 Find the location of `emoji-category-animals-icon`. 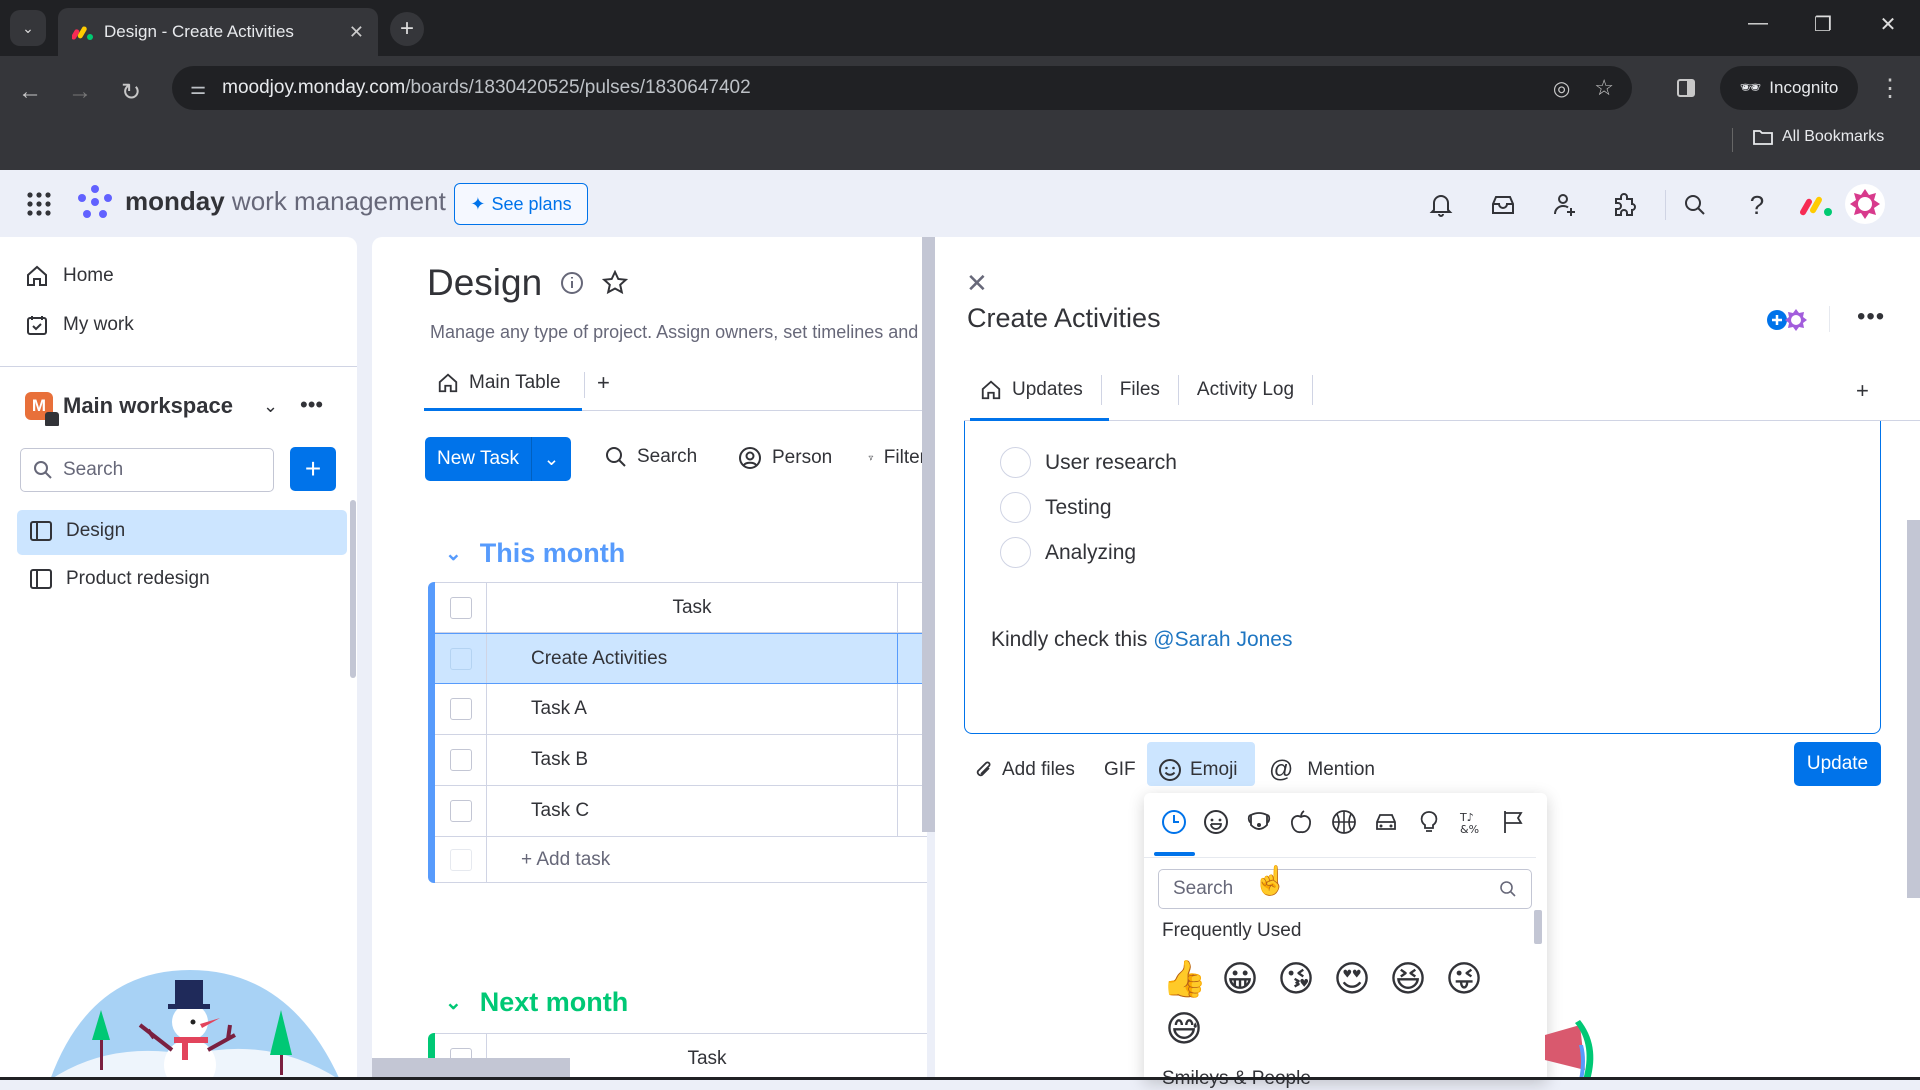

emoji-category-animals-icon is located at coordinates (1259, 822).